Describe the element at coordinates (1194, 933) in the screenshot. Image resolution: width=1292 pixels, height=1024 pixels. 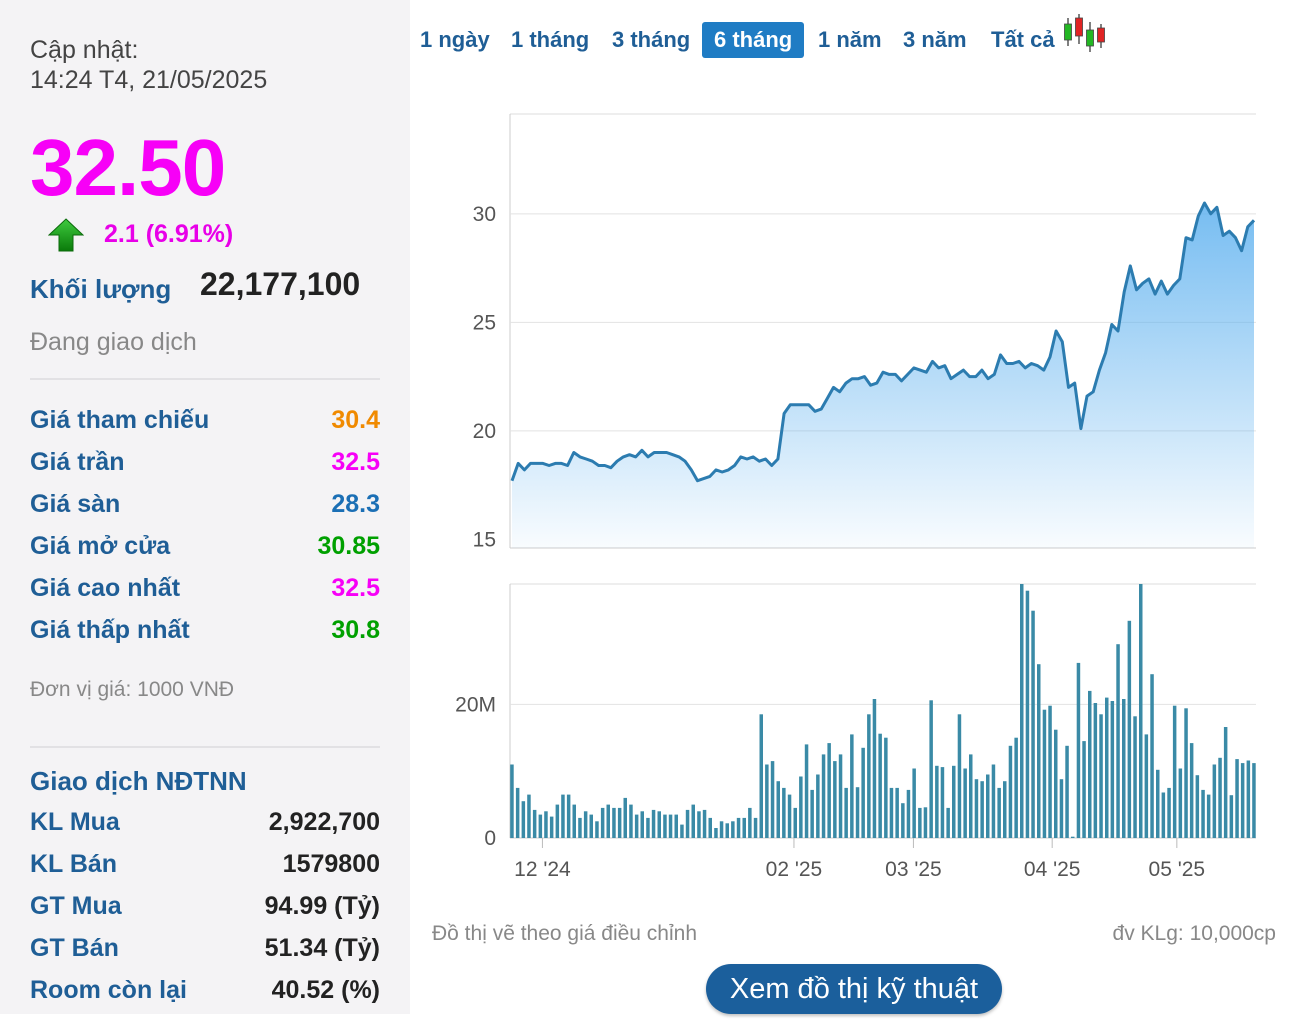
I see `volume-unit-note: đv KLg: 10,000cp` at that location.